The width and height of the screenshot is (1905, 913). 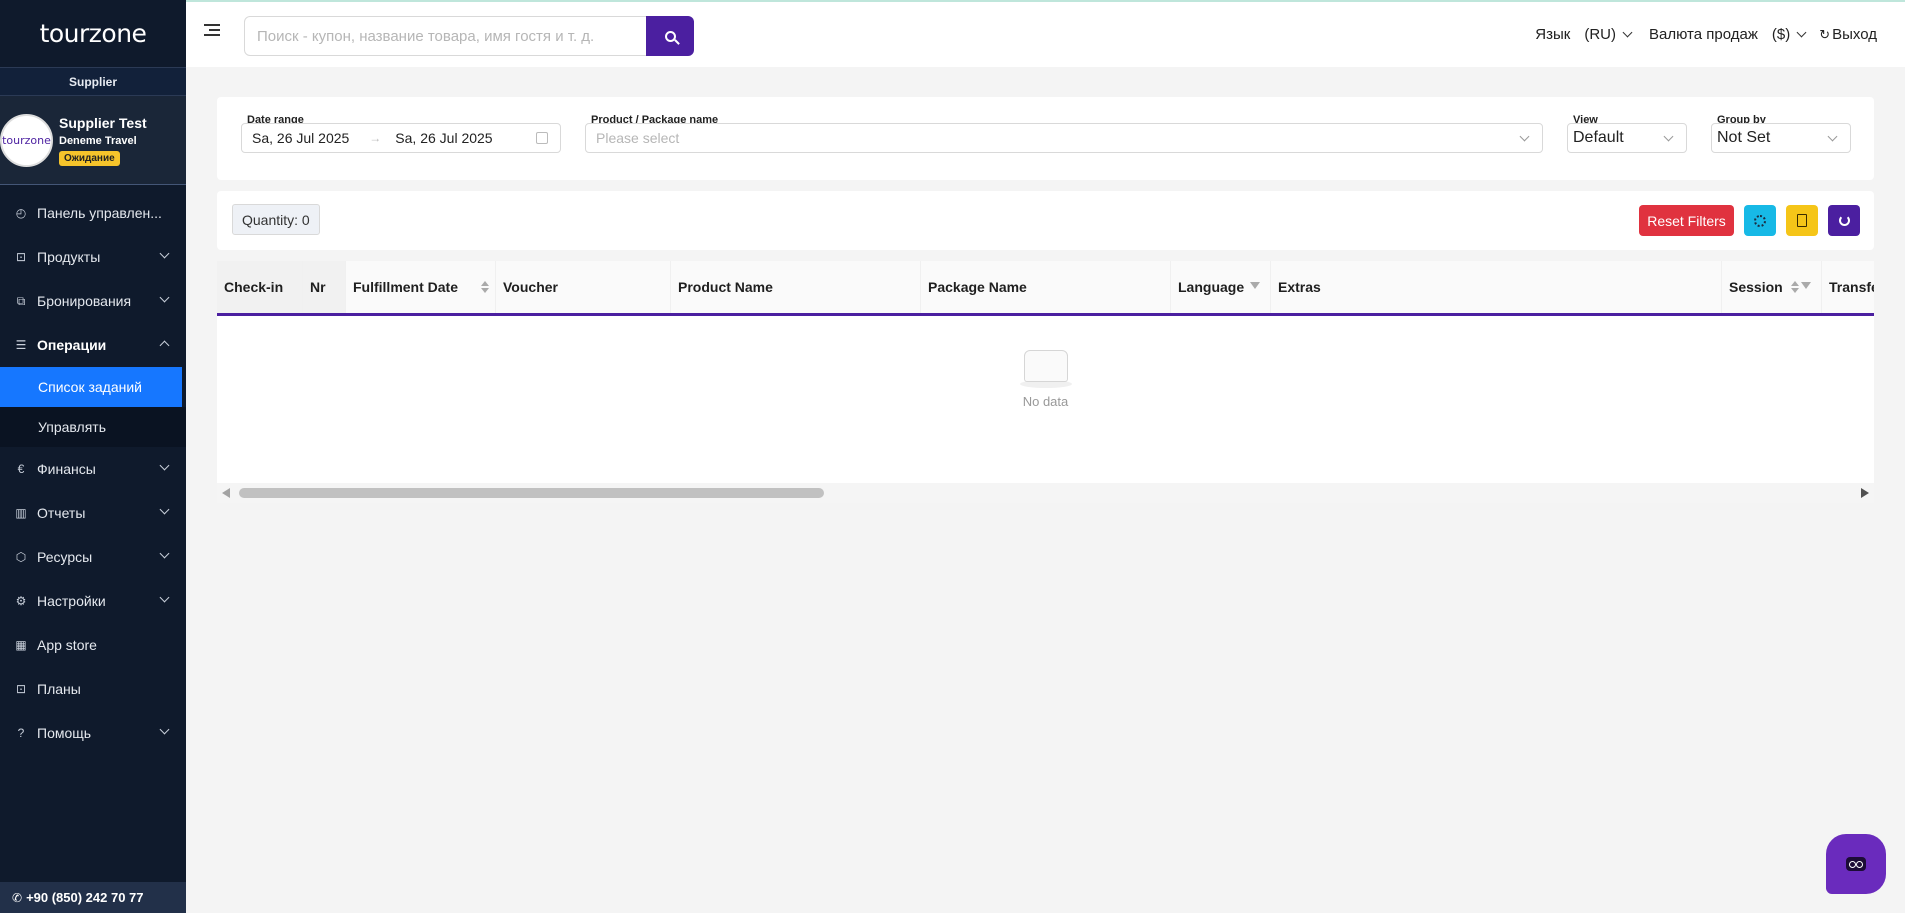 What do you see at coordinates (1046, 287) in the screenshot?
I see `column-header-package-name: Package Name` at bounding box center [1046, 287].